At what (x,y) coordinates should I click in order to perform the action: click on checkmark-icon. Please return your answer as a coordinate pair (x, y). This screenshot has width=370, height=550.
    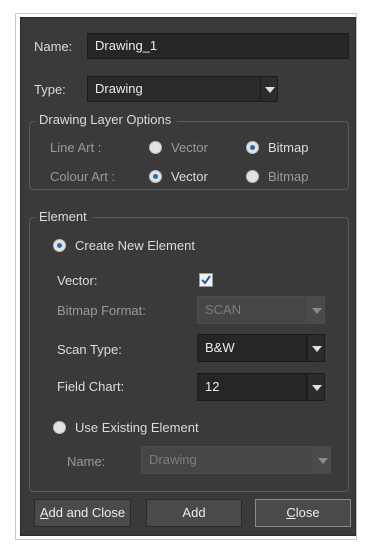
    Looking at the image, I should click on (206, 280).